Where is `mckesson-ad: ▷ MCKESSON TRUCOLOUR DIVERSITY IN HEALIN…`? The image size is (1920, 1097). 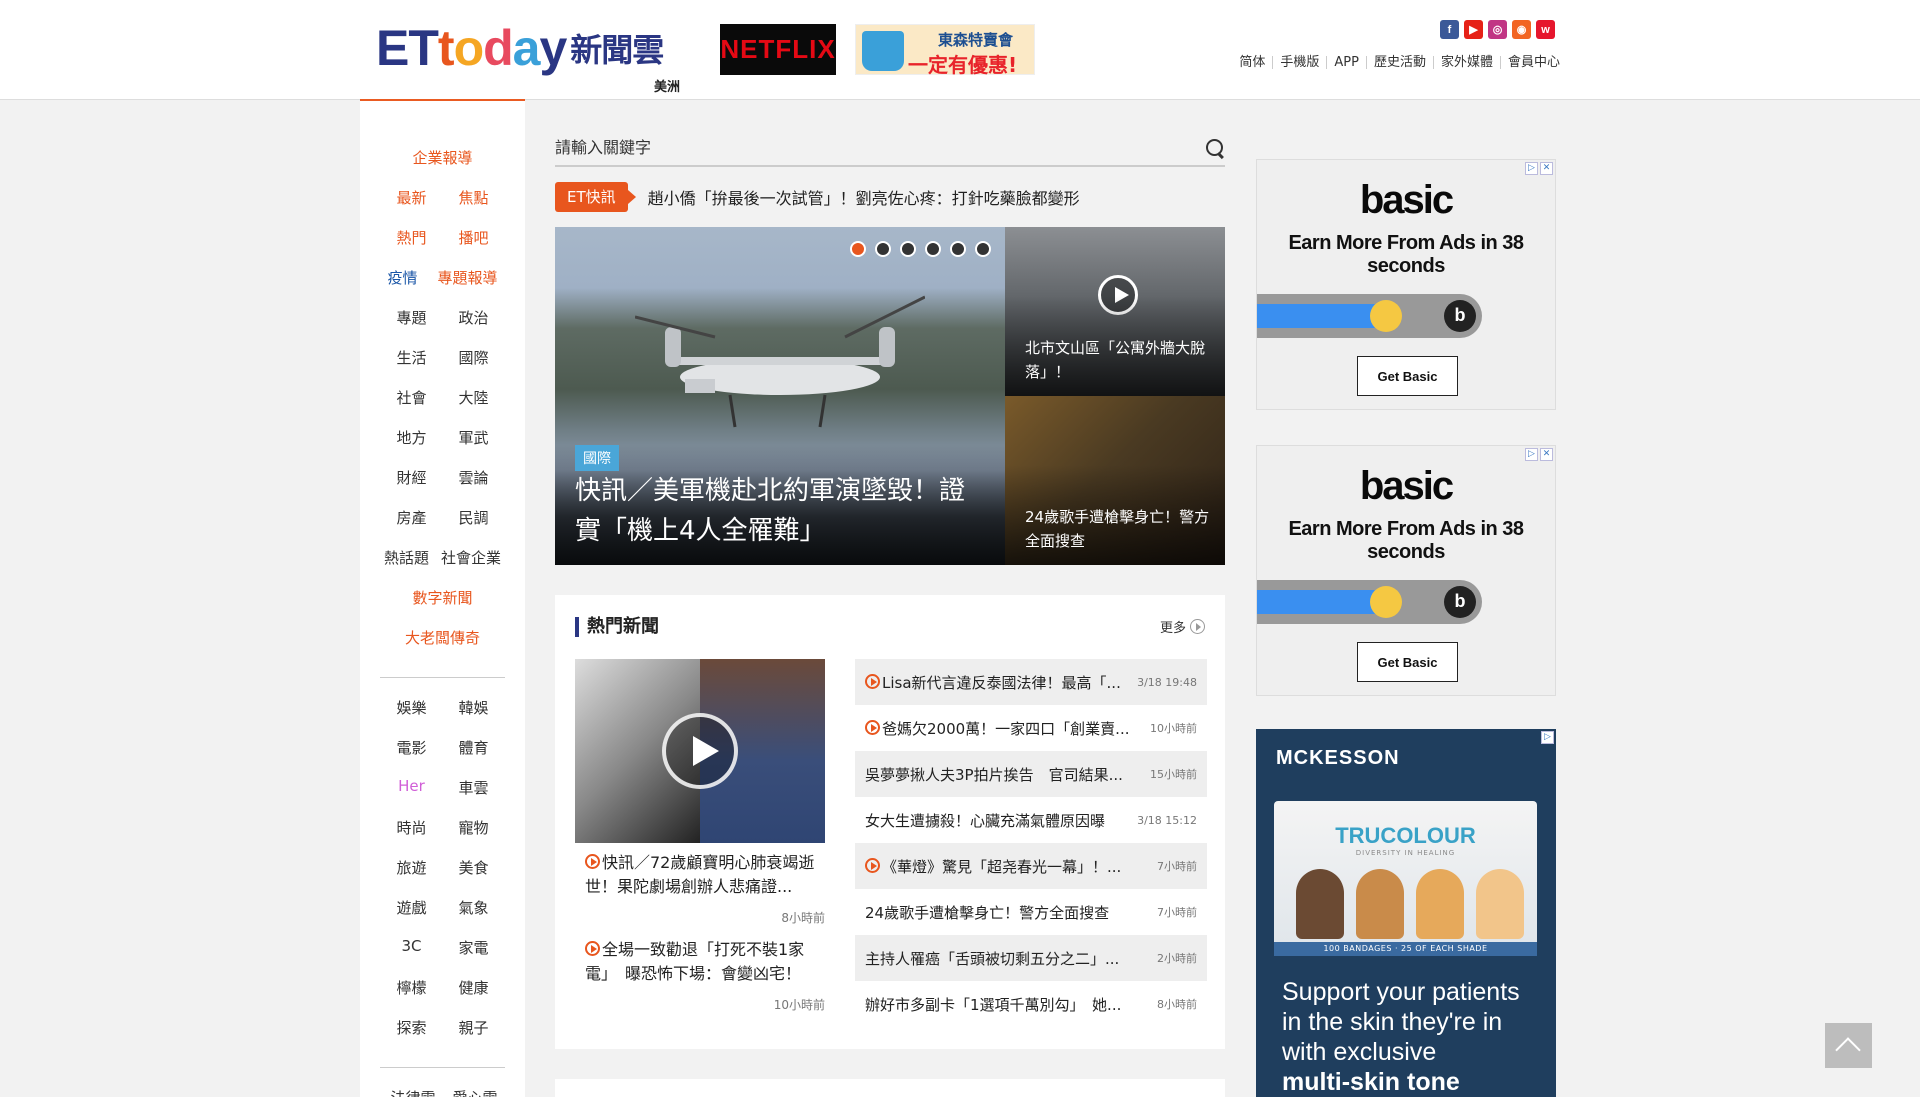 mckesson-ad: ▷ MCKESSON TRUCOLOUR DIVERSITY IN HEALIN… is located at coordinates (1406, 913).